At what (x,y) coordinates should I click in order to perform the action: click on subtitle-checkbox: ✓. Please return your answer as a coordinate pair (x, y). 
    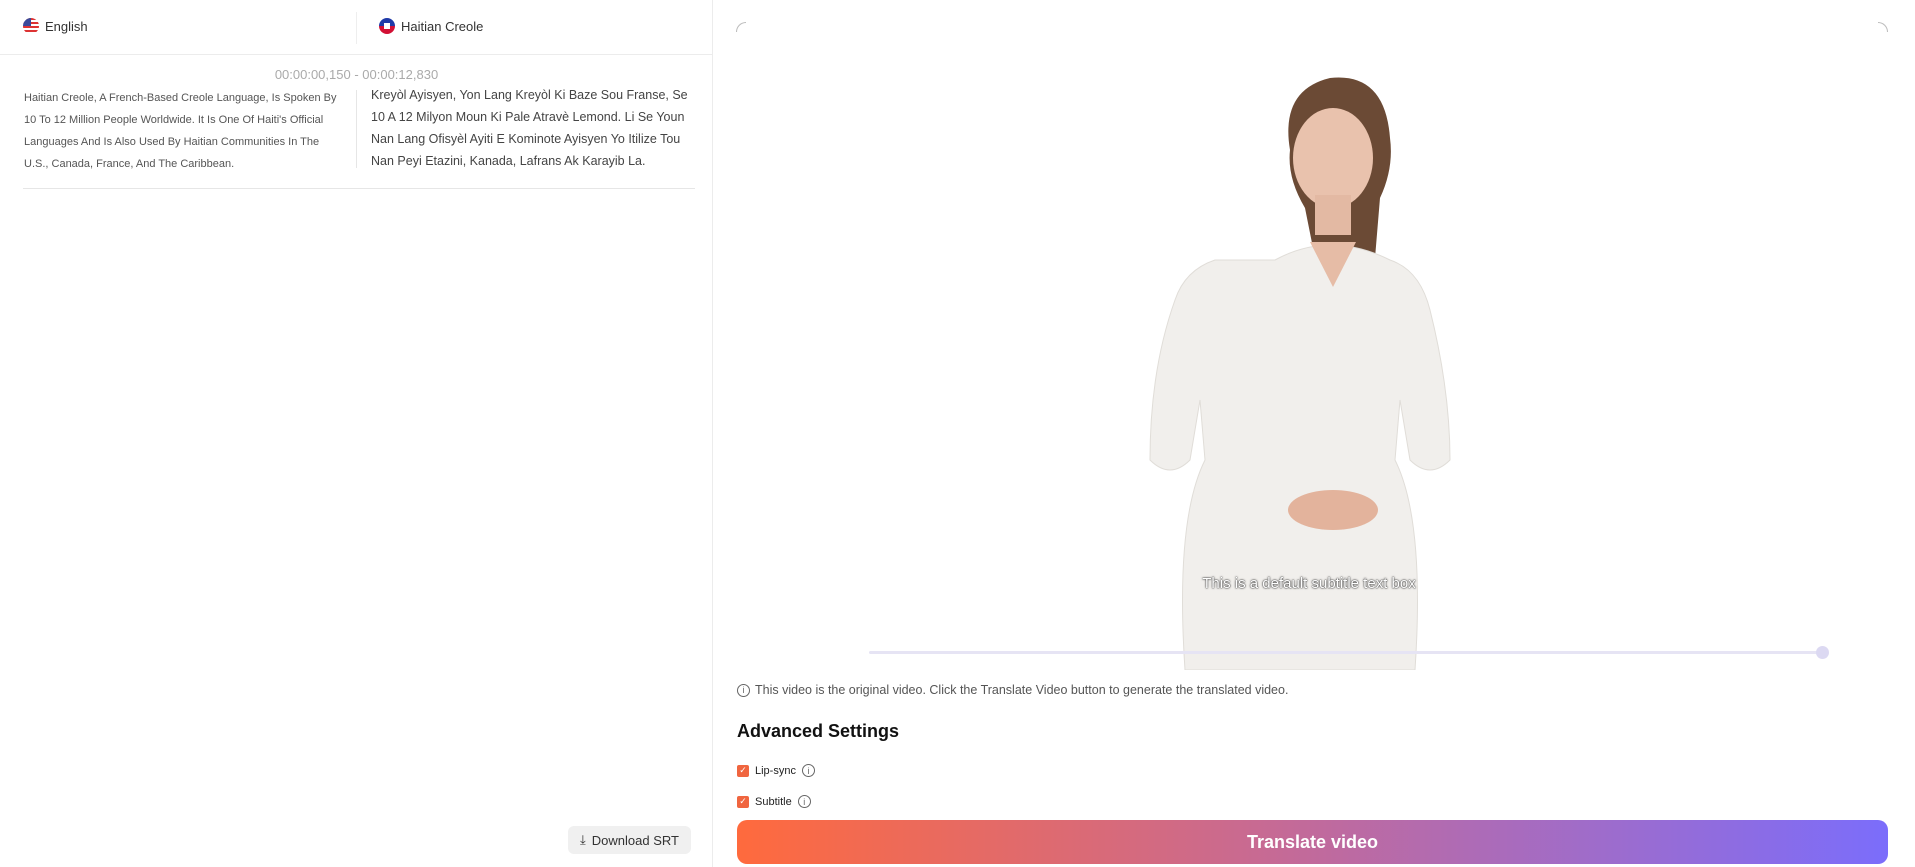
    Looking at the image, I should click on (743, 801).